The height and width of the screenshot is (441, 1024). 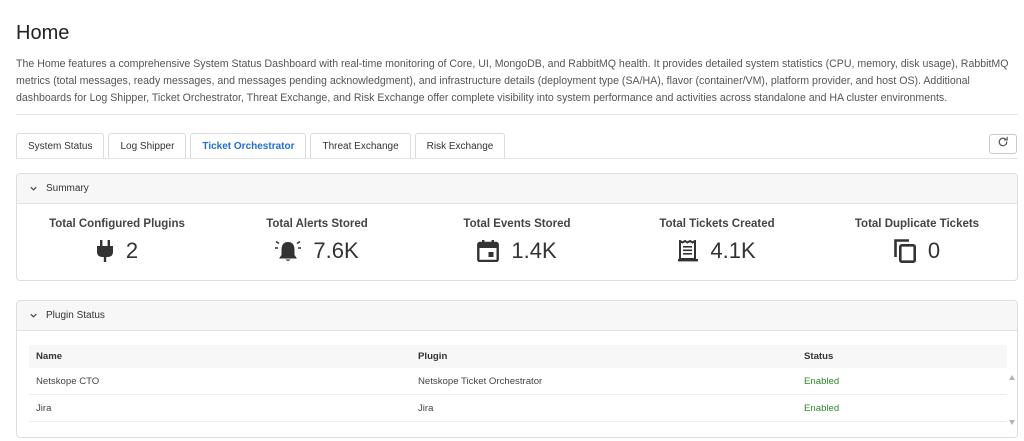 I want to click on table-header: Name Plugin Status, so click(x=518, y=356).